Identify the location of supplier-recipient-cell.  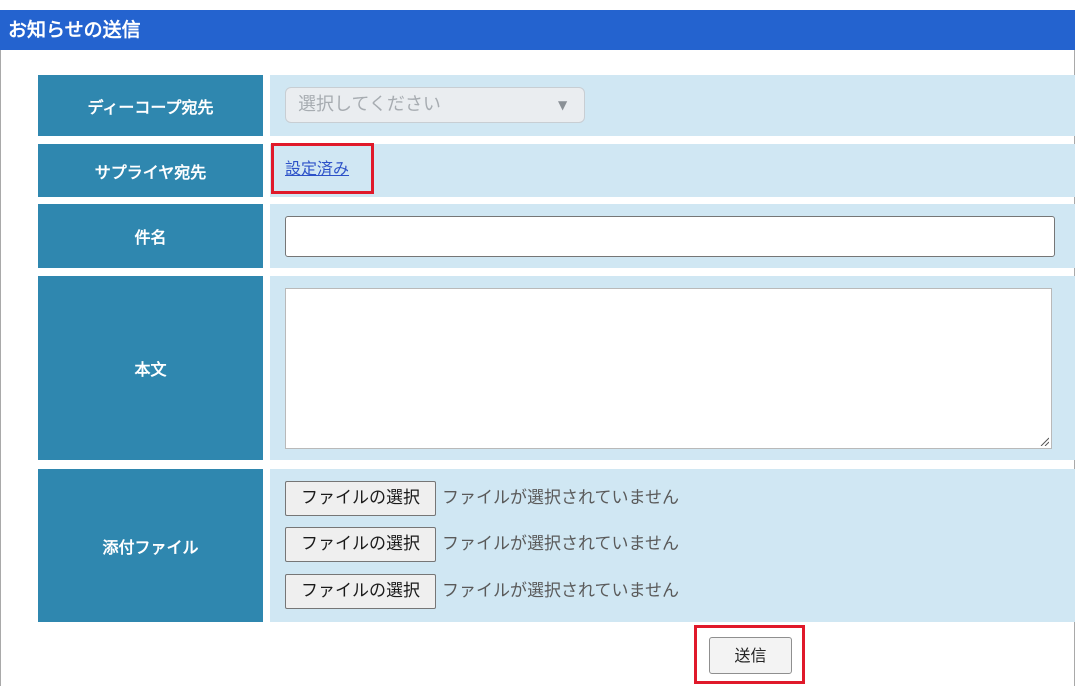
(672, 170).